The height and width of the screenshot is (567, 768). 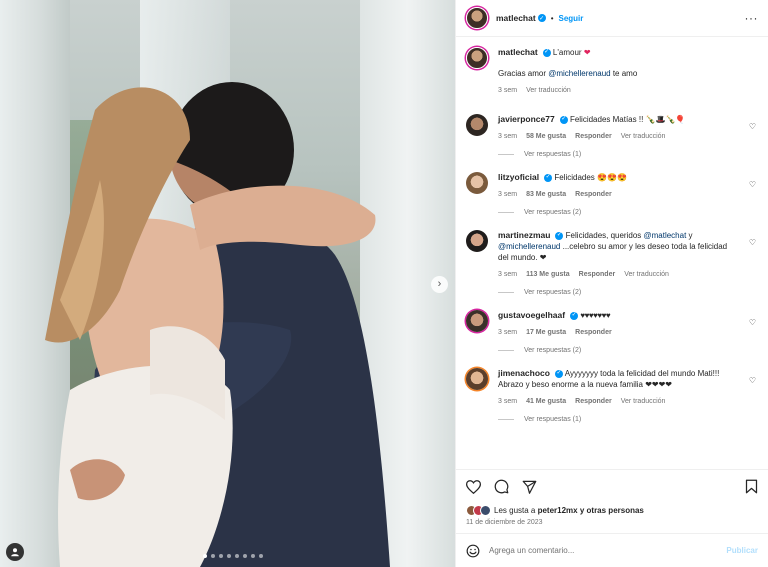 What do you see at coordinates (619, 194) in the screenshot?
I see `comment-meta: 3 sem 83 Me gusta Responder` at bounding box center [619, 194].